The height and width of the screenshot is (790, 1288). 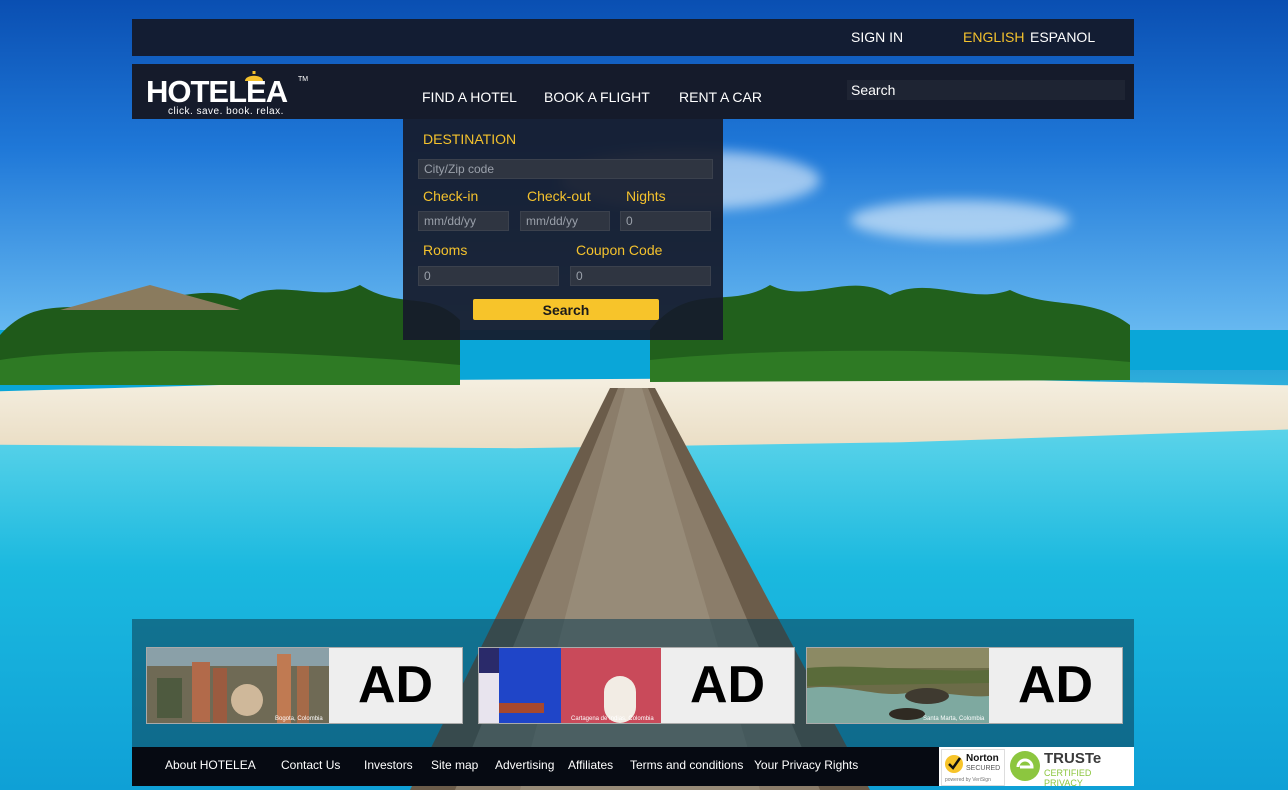 I want to click on footer-link-contact: Contact Us, so click(x=310, y=765).